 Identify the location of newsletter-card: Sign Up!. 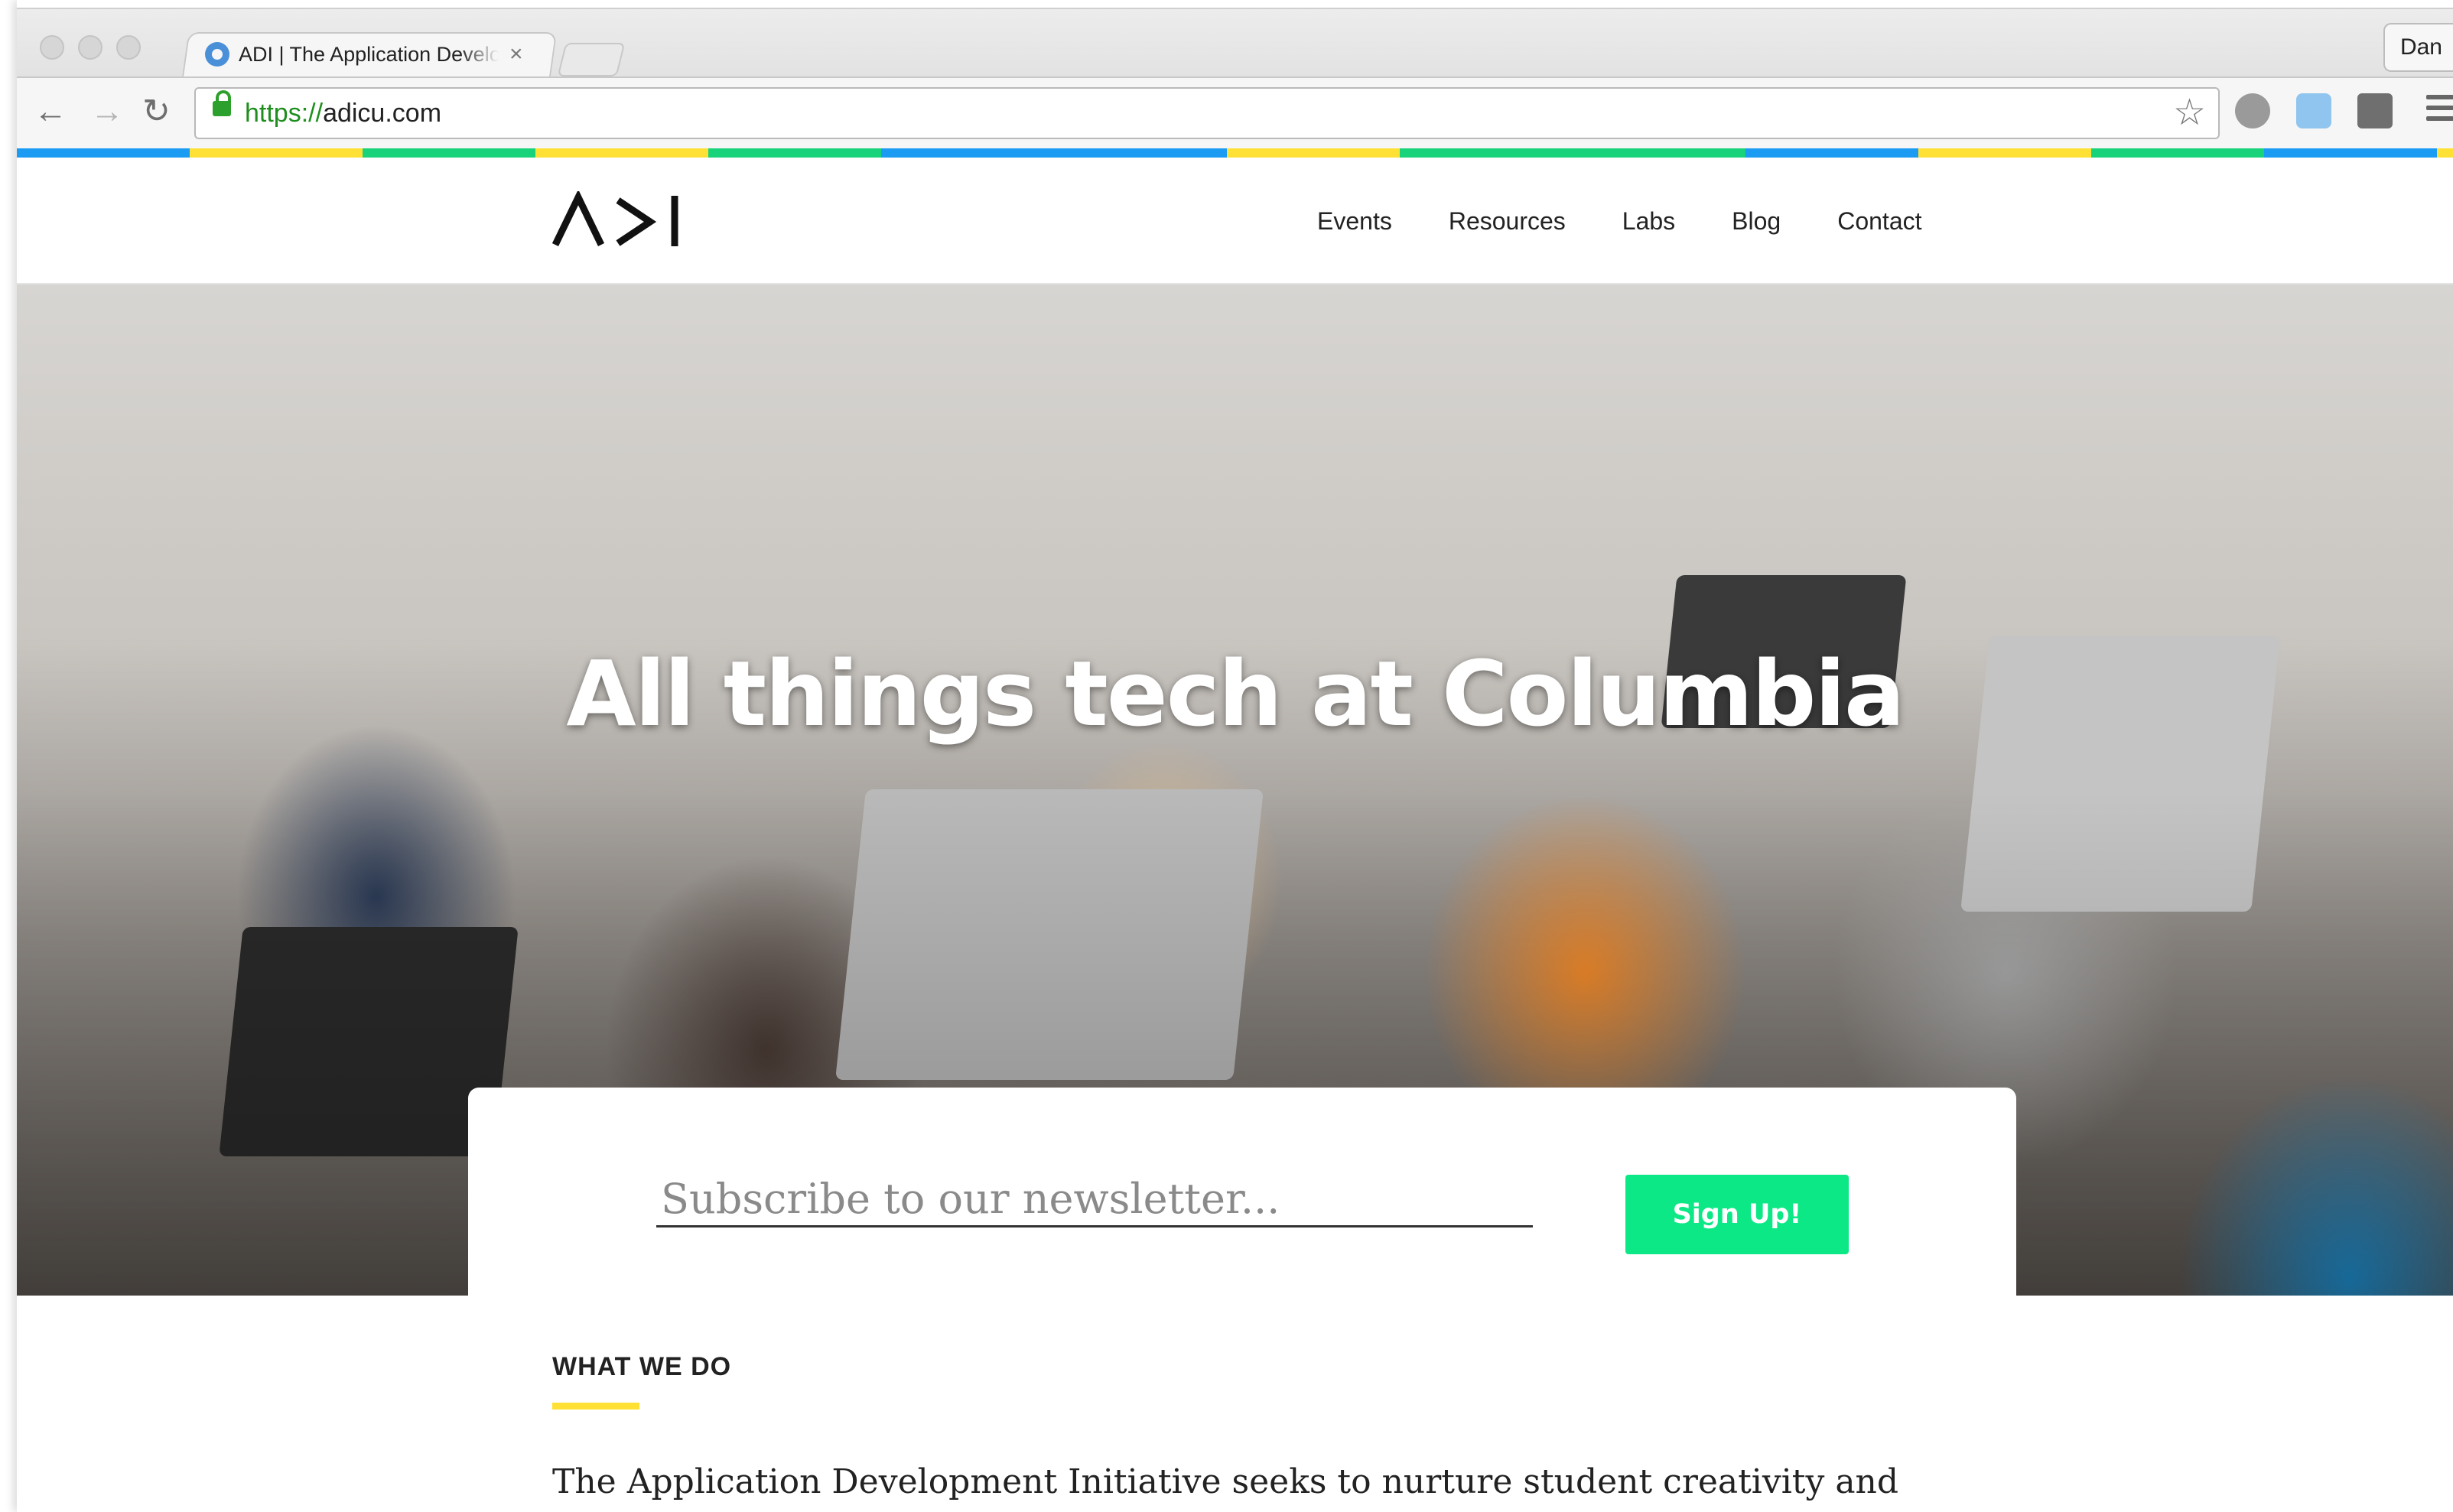
(1242, 1192).